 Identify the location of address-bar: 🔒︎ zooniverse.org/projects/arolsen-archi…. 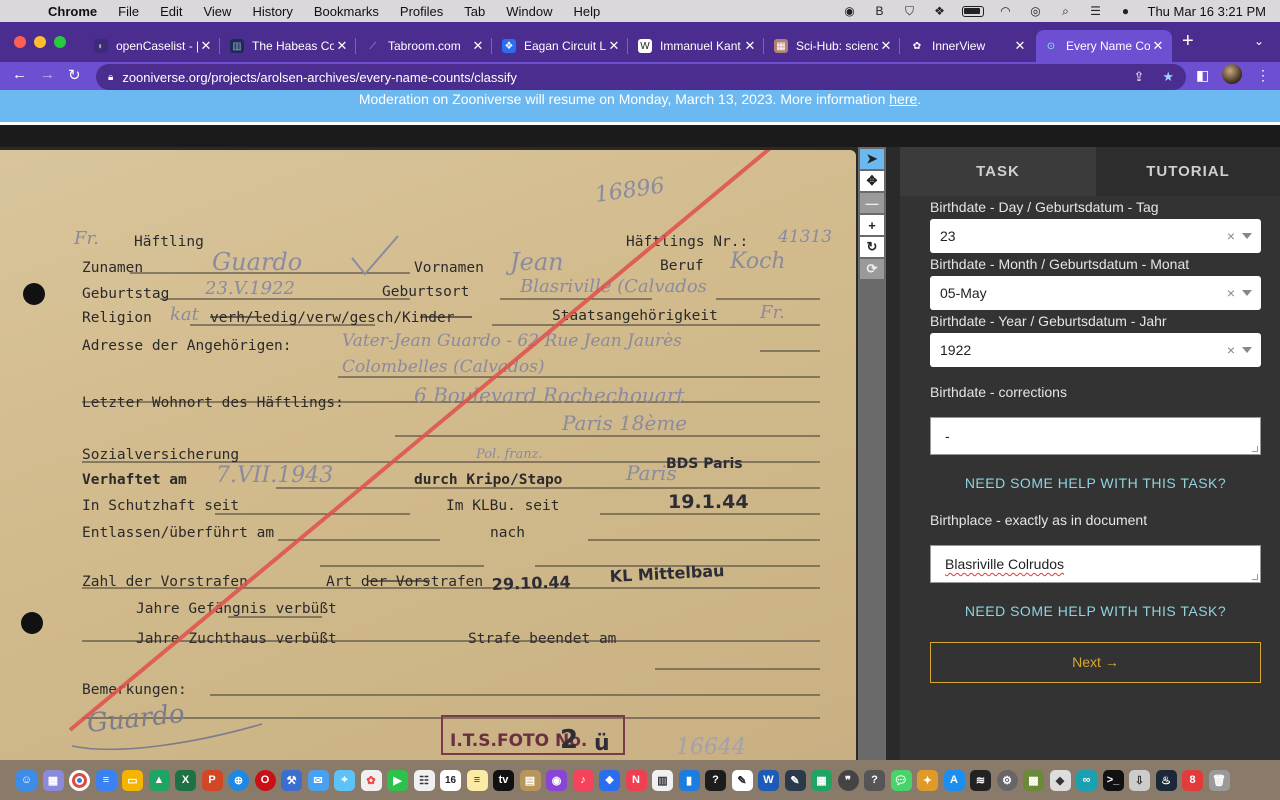
(641, 77).